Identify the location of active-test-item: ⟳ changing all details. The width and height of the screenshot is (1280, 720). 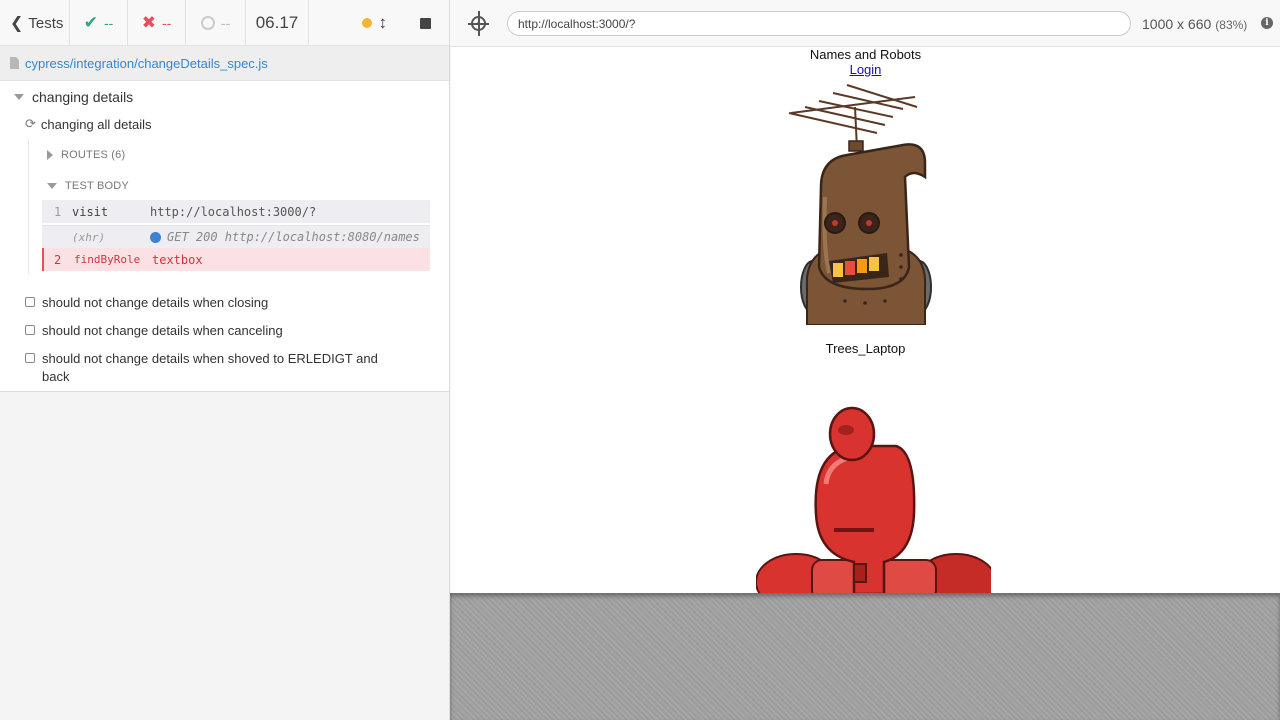
(88, 124).